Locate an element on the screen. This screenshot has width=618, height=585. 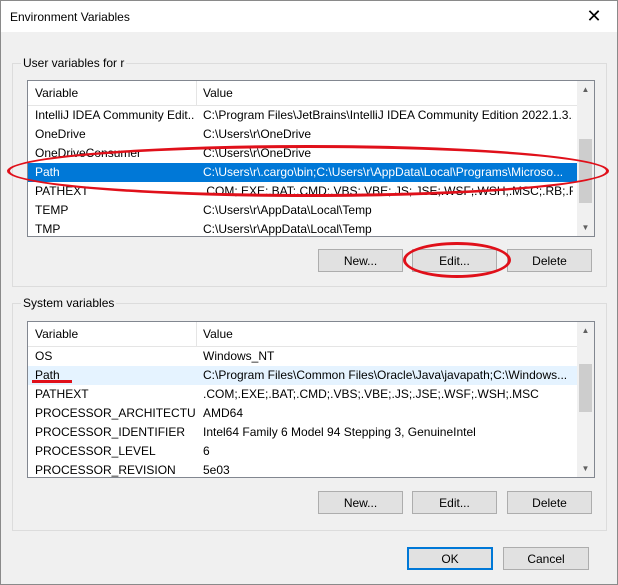
table-row: OneDriveConsumer C:\Users\r\OneDrive is located at coordinates (302, 153).